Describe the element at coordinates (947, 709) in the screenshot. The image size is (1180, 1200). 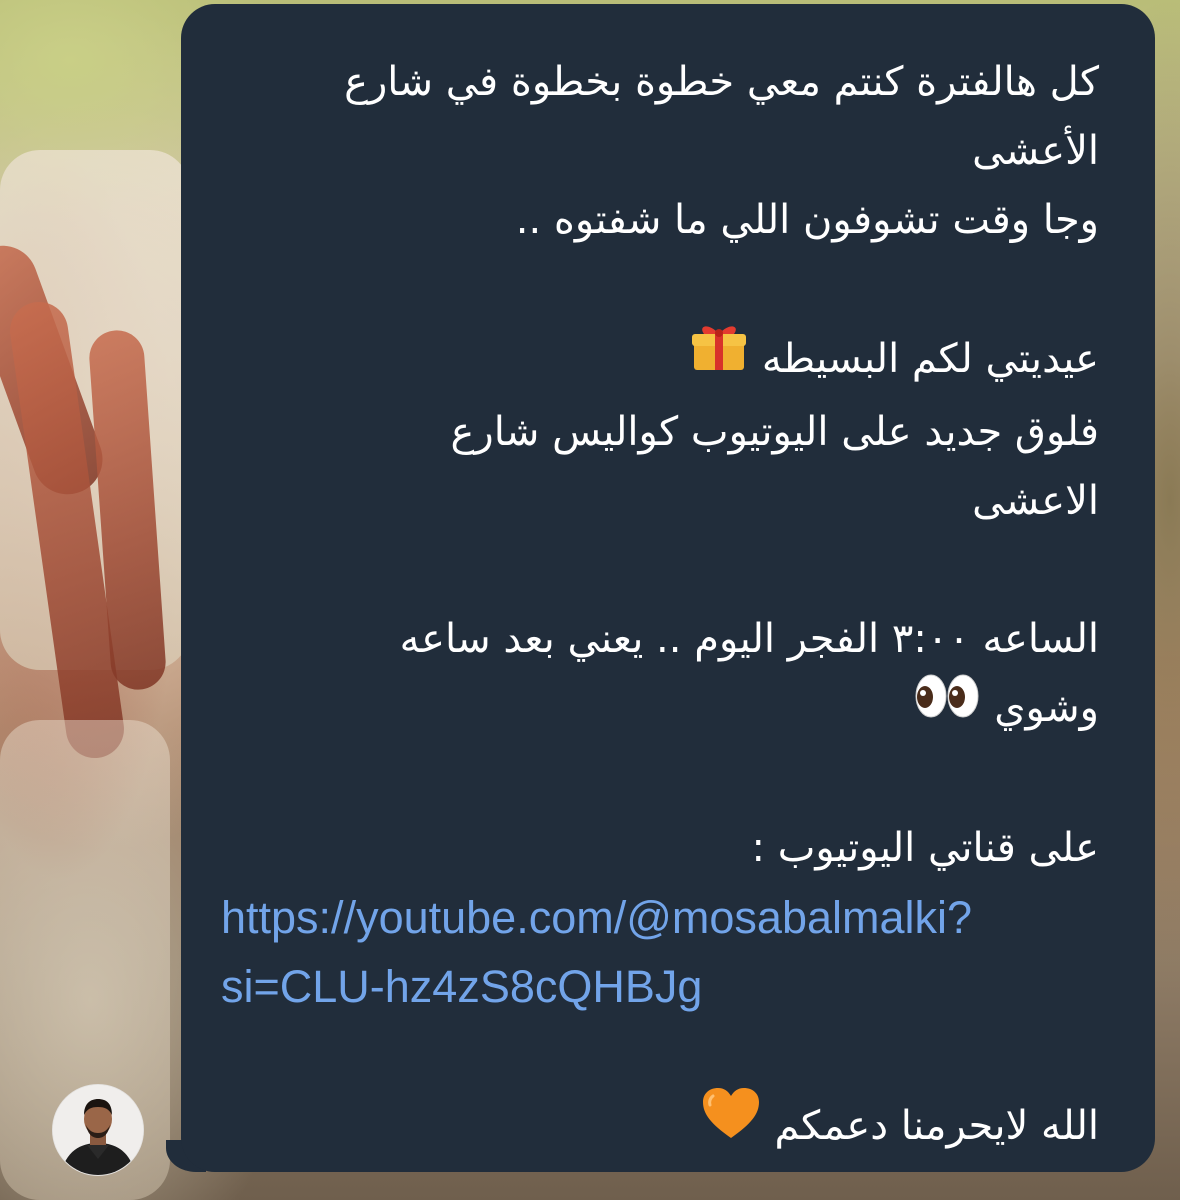
I see `eyes-icon` at that location.